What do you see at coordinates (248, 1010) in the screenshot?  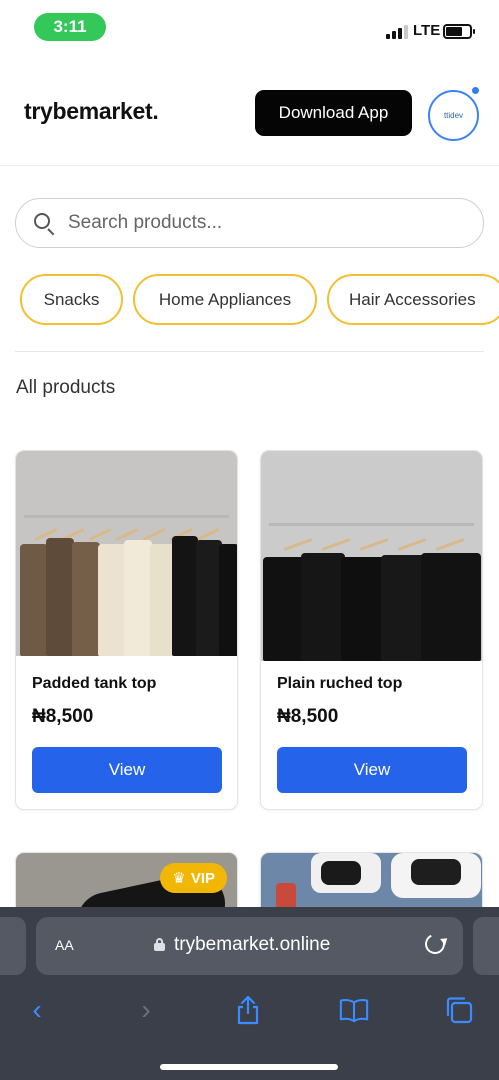 I see `share-icon` at bounding box center [248, 1010].